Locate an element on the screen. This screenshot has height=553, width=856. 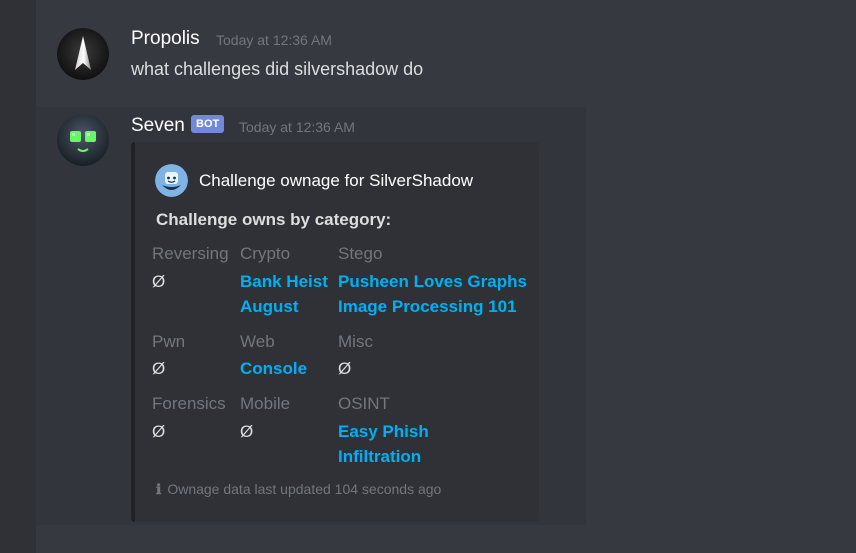
bot-username: Seven is located at coordinates (158, 126).